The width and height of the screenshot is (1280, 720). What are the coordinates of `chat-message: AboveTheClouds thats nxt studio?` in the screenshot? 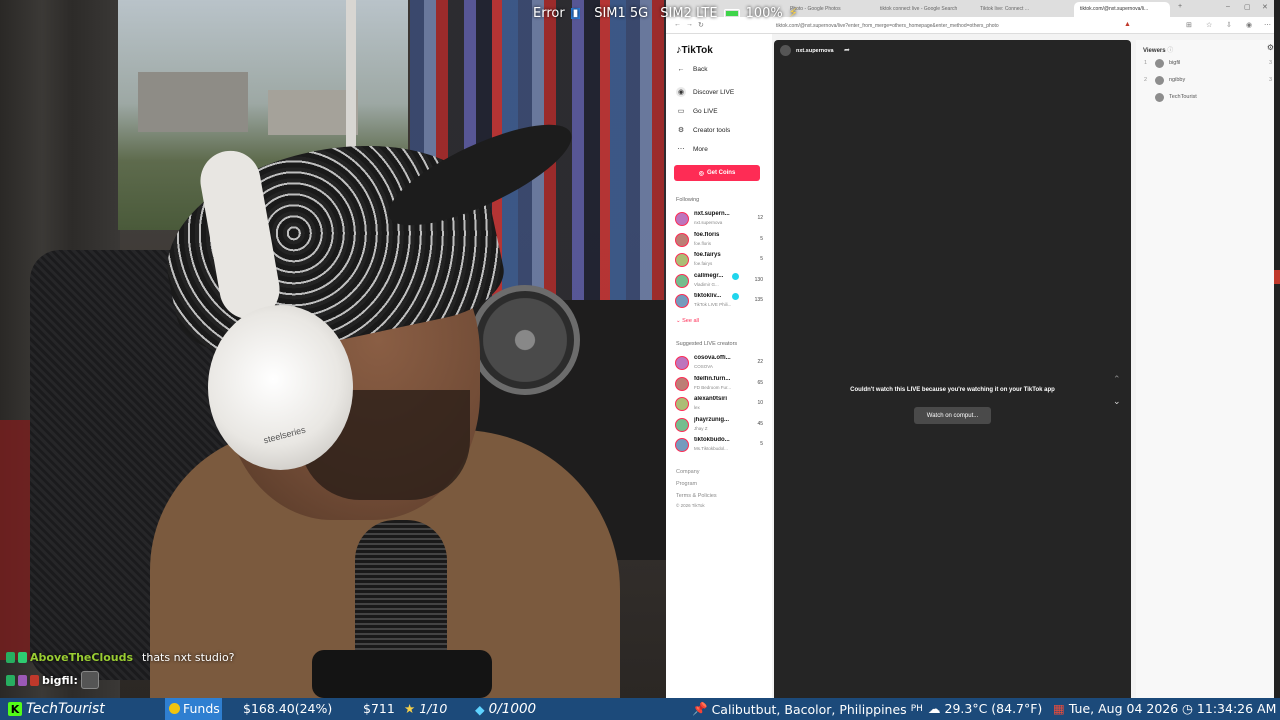 It's located at (120, 657).